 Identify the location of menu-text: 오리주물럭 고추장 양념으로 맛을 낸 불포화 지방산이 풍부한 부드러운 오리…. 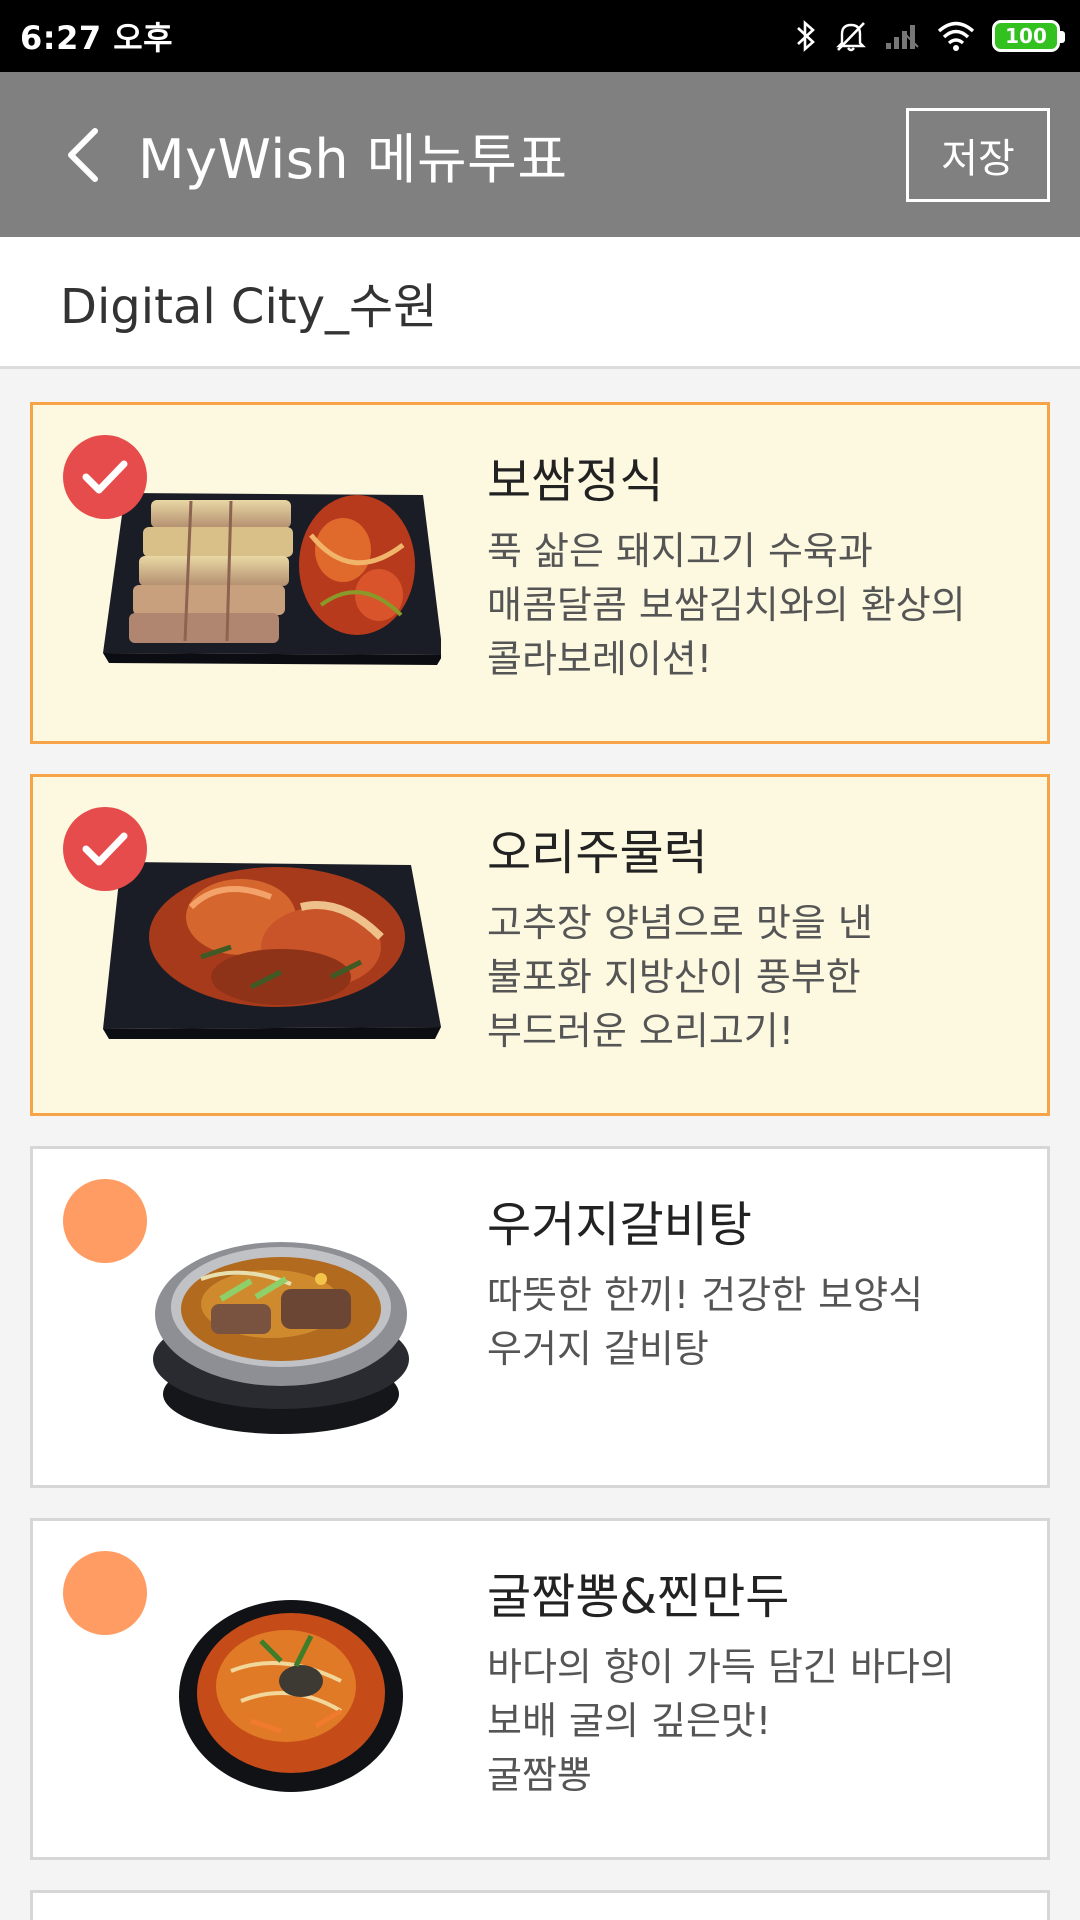
(757, 941).